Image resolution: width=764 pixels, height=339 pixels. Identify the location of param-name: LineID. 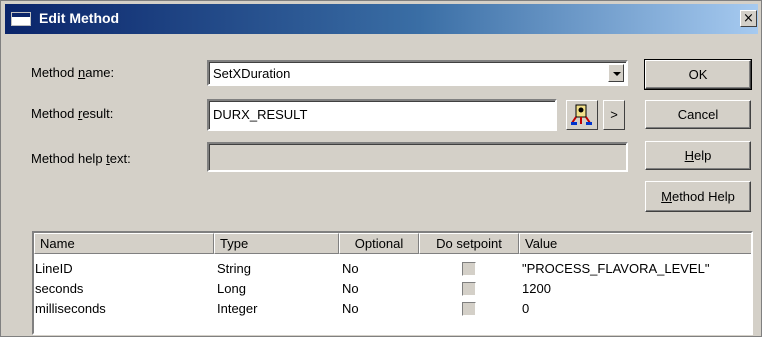
(54, 268).